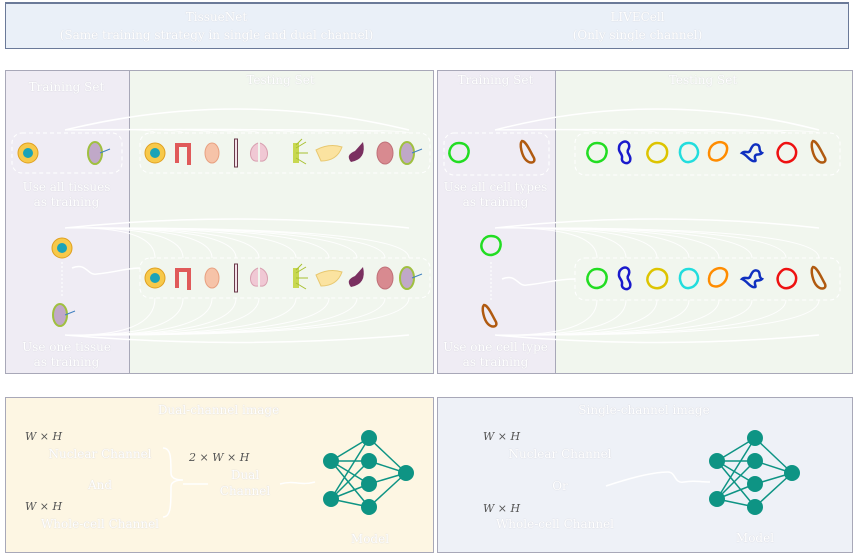 Image resolution: width=853 pixels, height=555 pixels. Describe the element at coordinates (495, 347) in the screenshot. I see `lc-one-label-1: Use one cell type` at that location.